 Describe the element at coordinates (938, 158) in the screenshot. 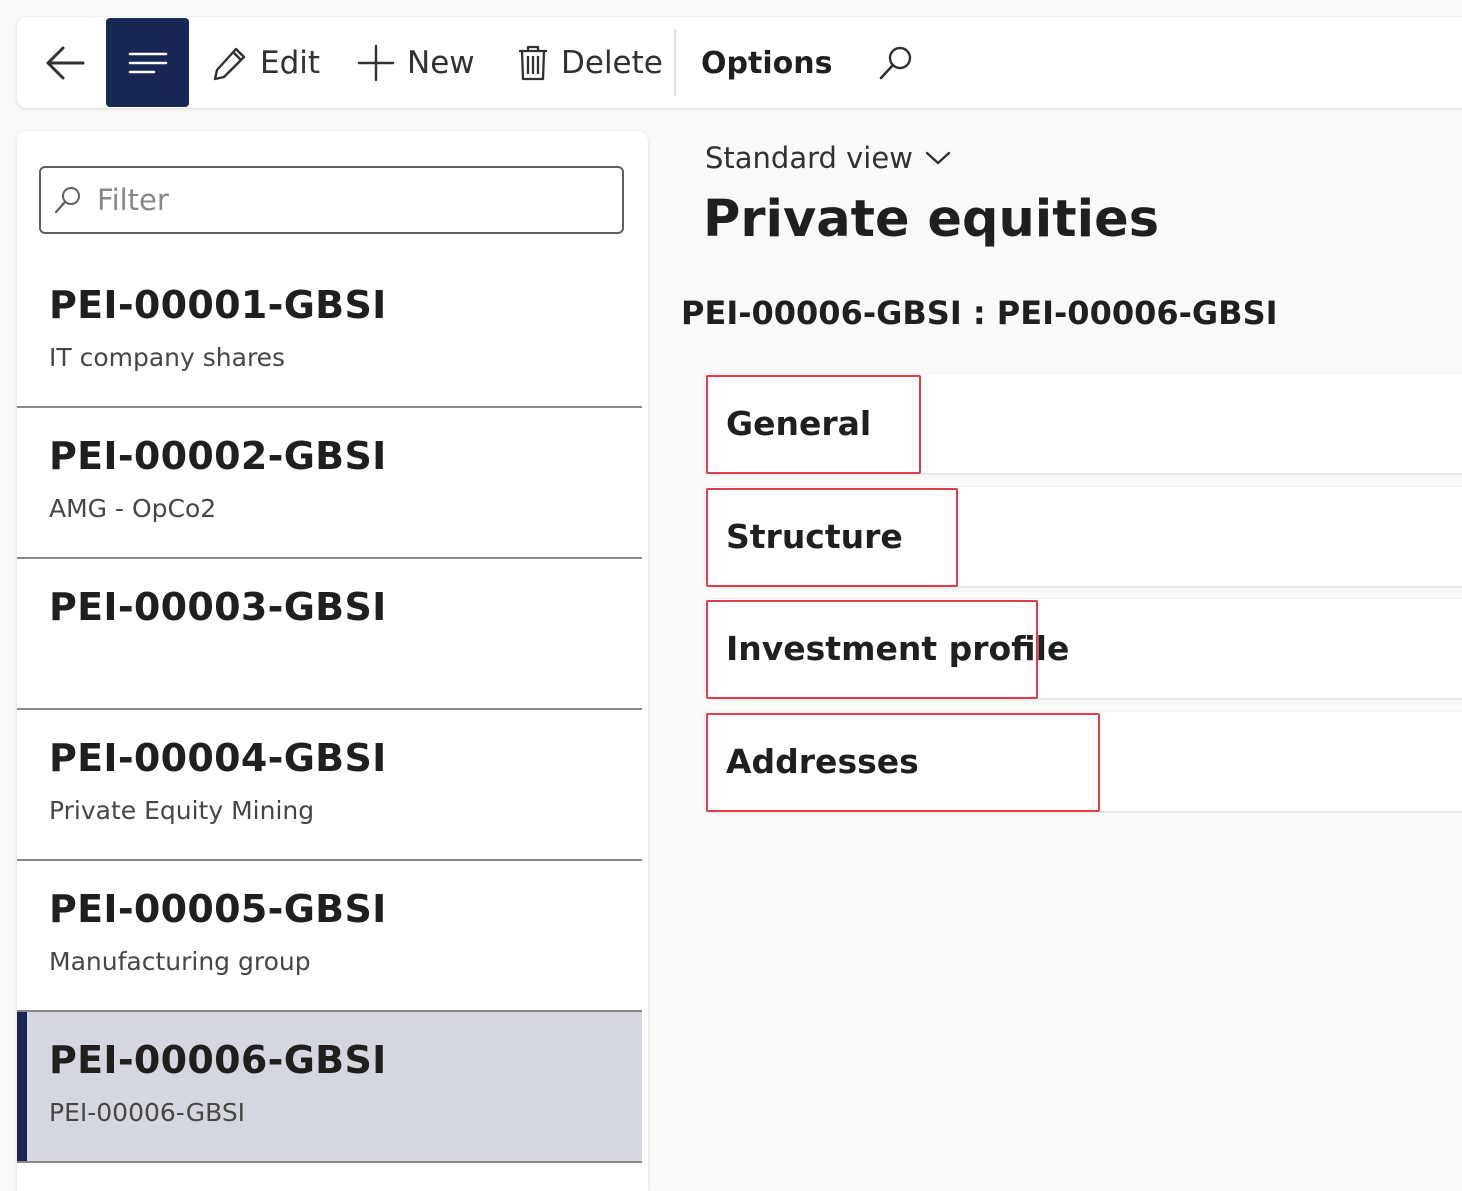

I see `chevron-down-icon` at that location.